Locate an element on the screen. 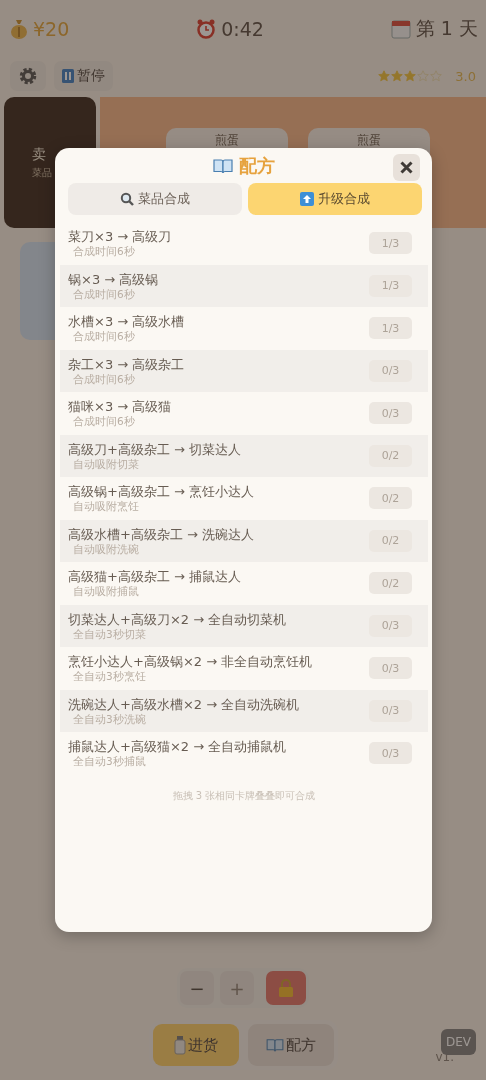 This screenshot has width=486, height=1080. recipe-note: 全自动3秒烹饪 is located at coordinates (109, 677).